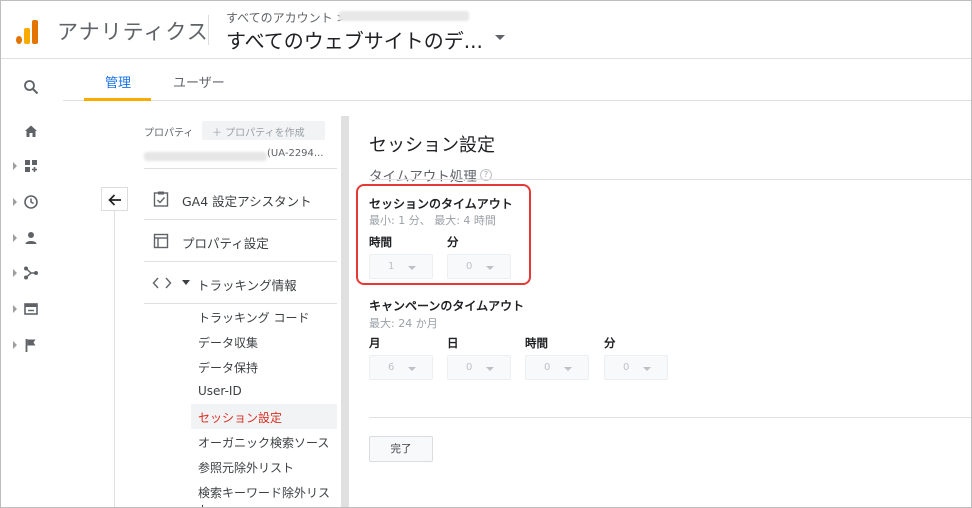  What do you see at coordinates (225, 243) in the screenshot?
I see `nav-item-label: プロパティ設定` at bounding box center [225, 243].